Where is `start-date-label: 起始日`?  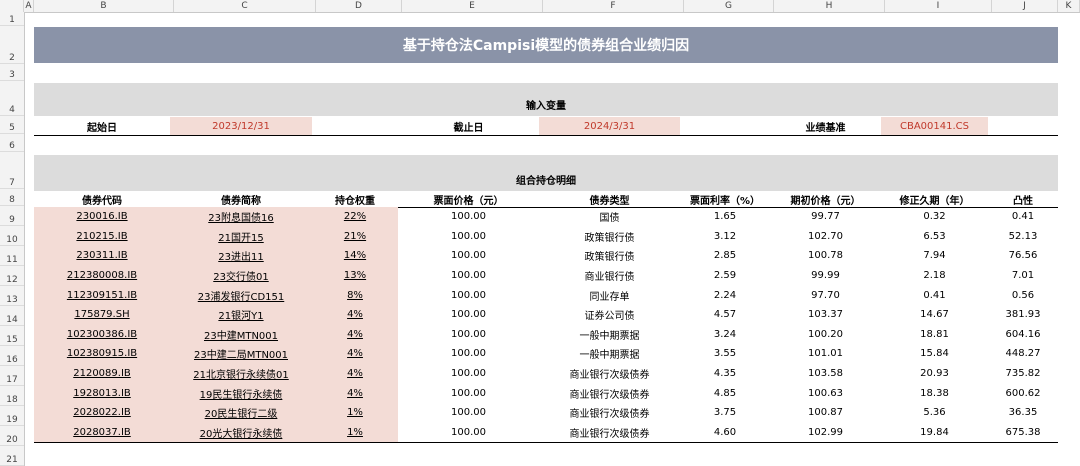
start-date-label: 起始日 is located at coordinates (102, 126).